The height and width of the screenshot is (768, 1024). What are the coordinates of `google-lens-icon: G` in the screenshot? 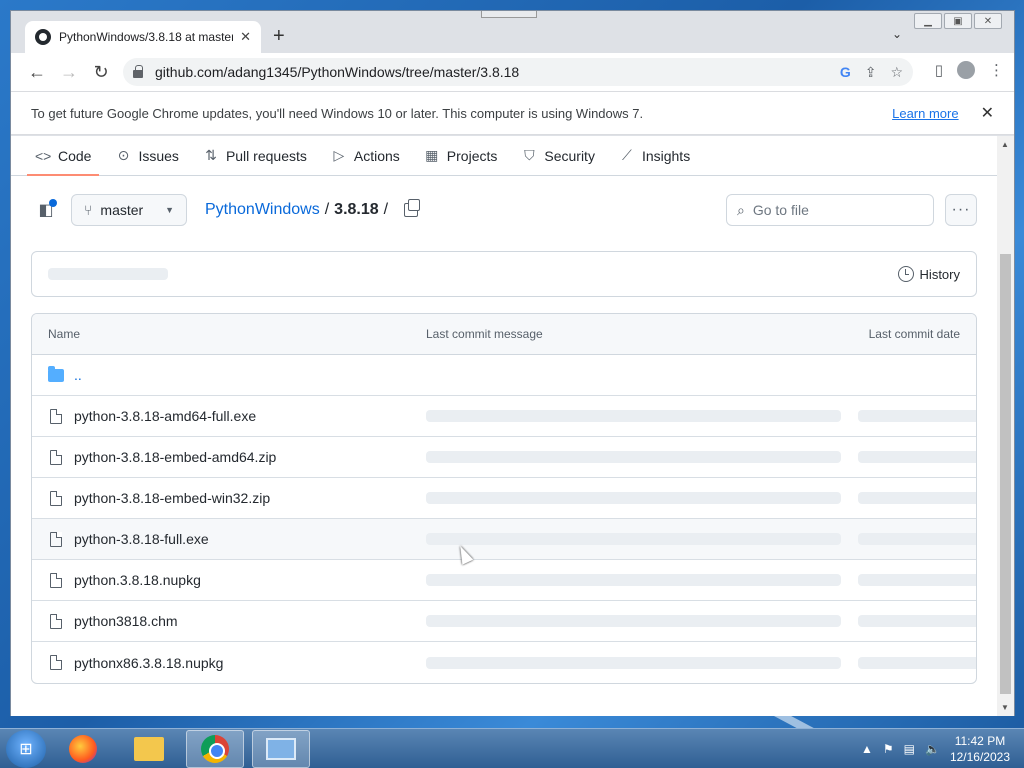 It's located at (845, 72).